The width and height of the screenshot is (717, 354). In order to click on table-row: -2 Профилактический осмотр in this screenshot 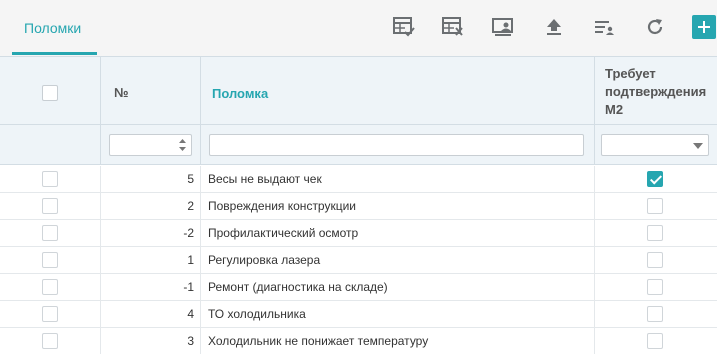, I will do `click(358, 233)`.